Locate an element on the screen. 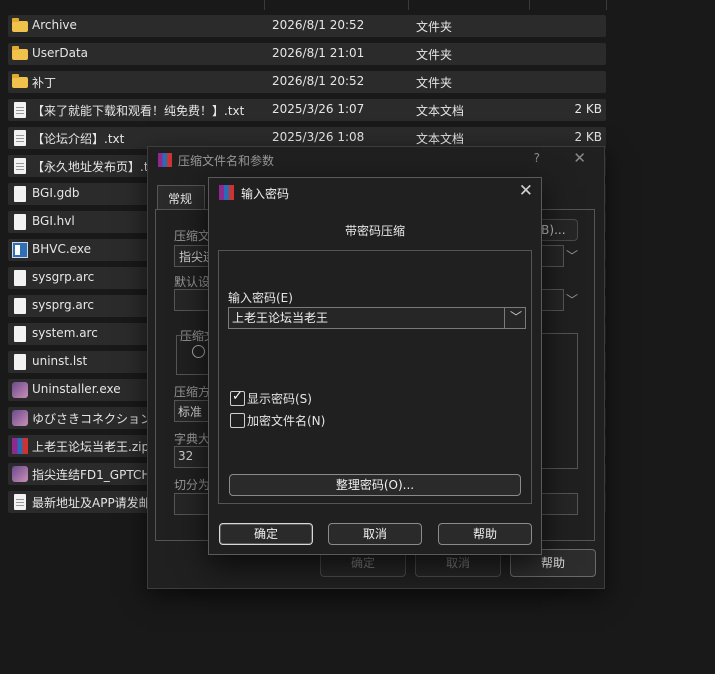  file-row: 补丁 2026/8/1 20:52 文件夹 is located at coordinates (307, 82).